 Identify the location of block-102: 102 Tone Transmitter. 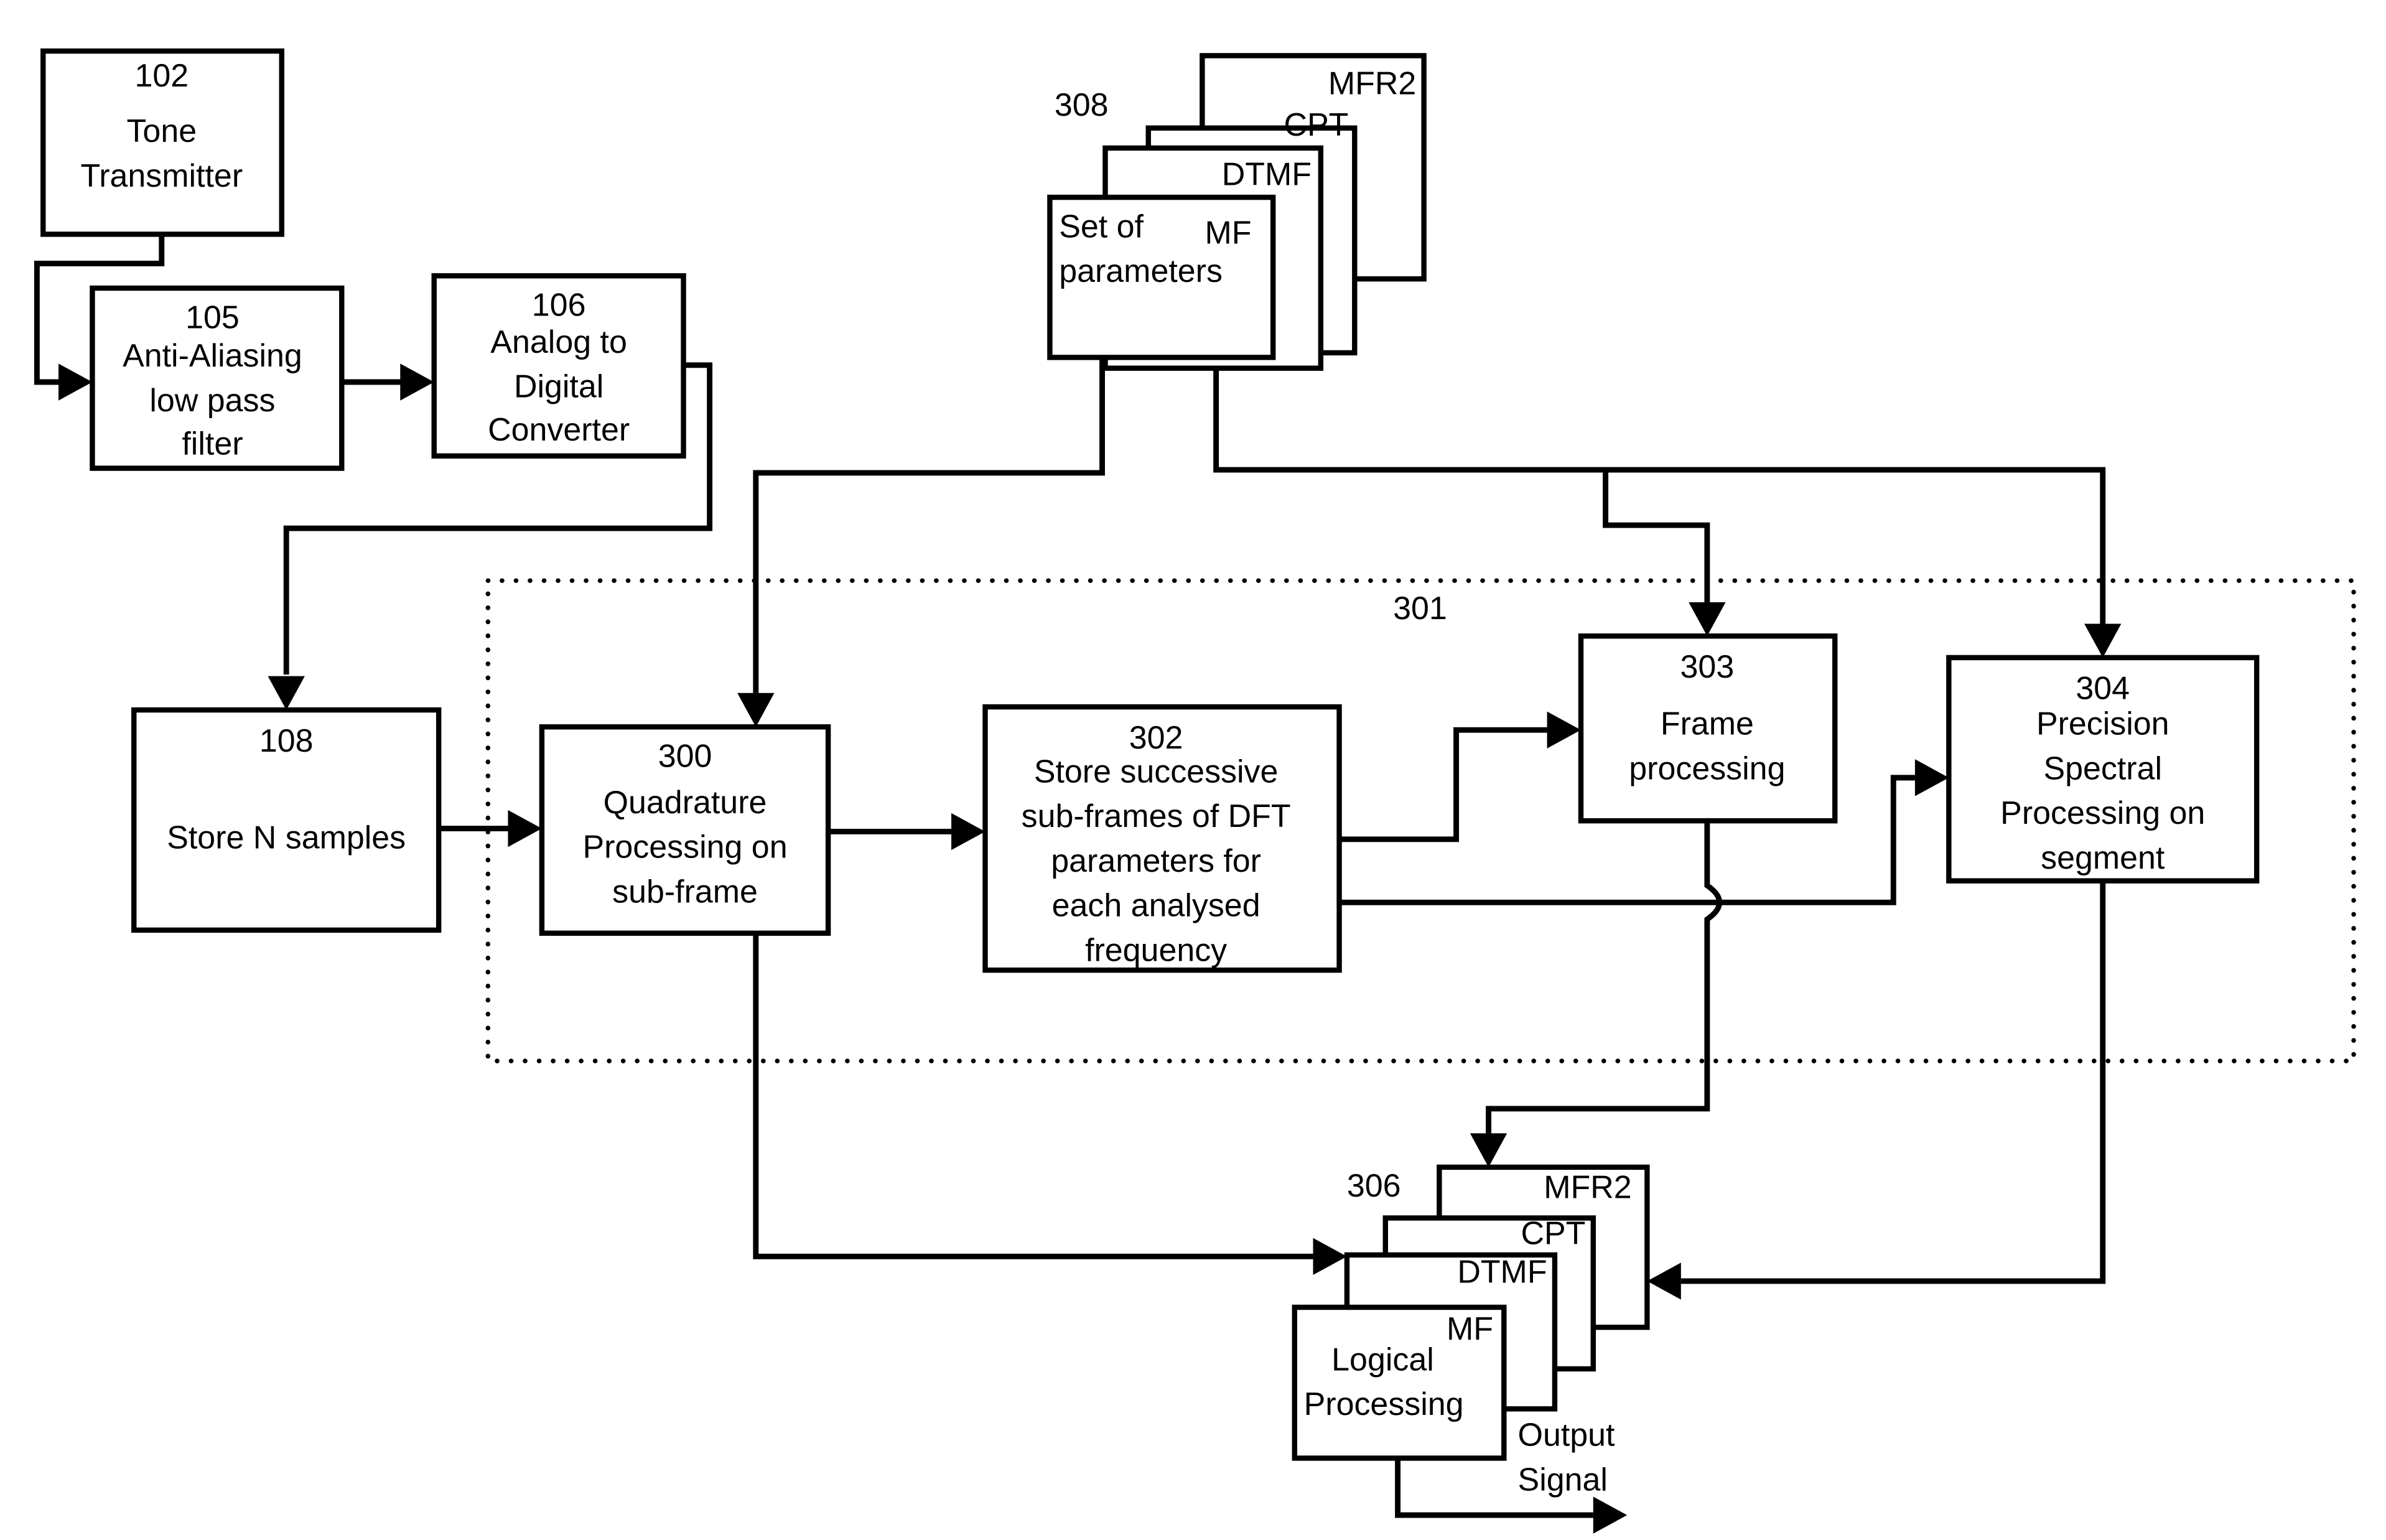
(162, 142).